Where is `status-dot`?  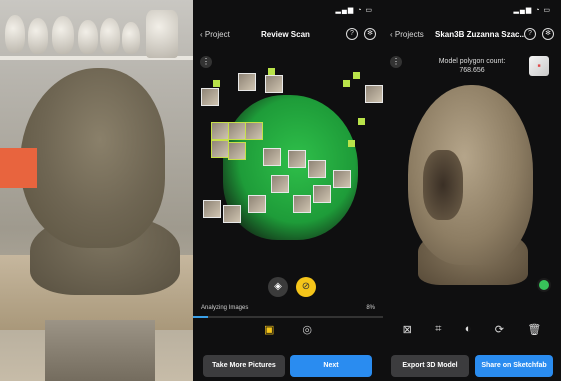
status-dot is located at coordinates (544, 285).